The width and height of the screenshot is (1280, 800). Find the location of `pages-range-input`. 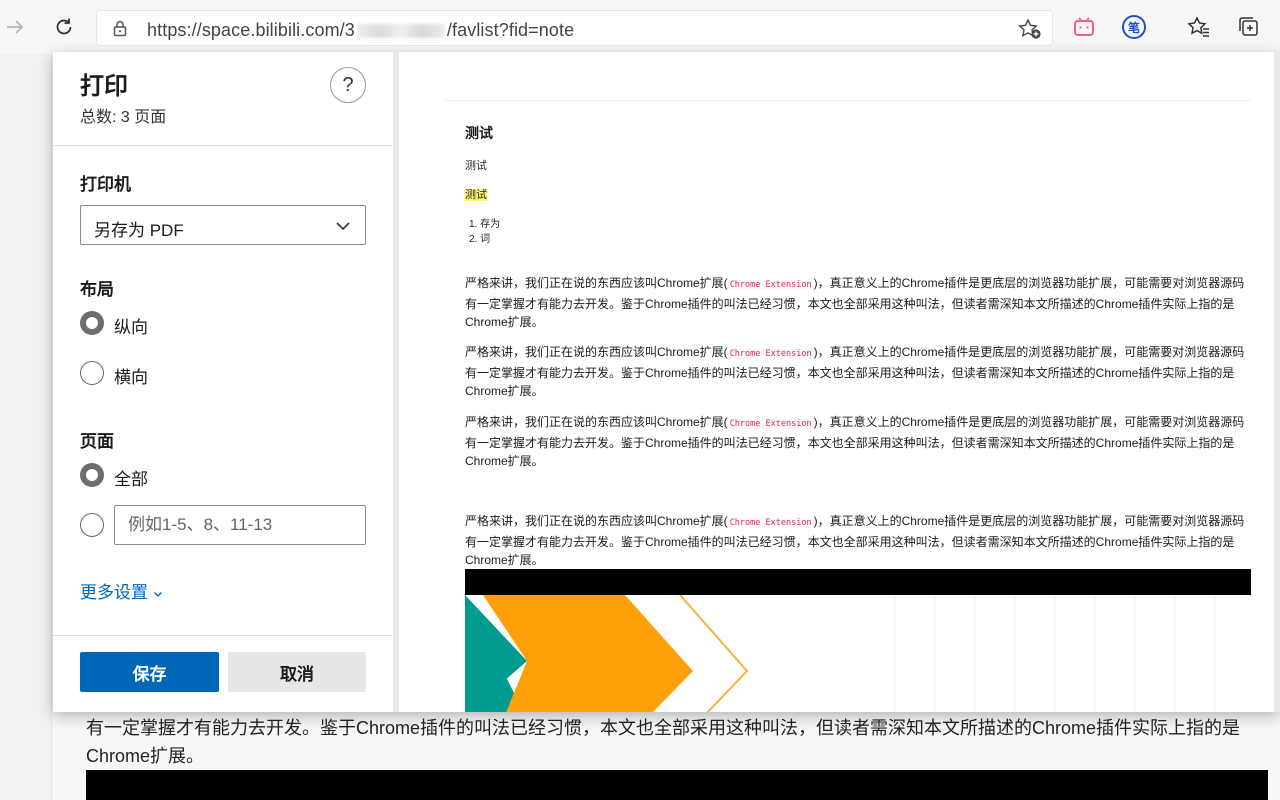

pages-range-input is located at coordinates (240, 525).